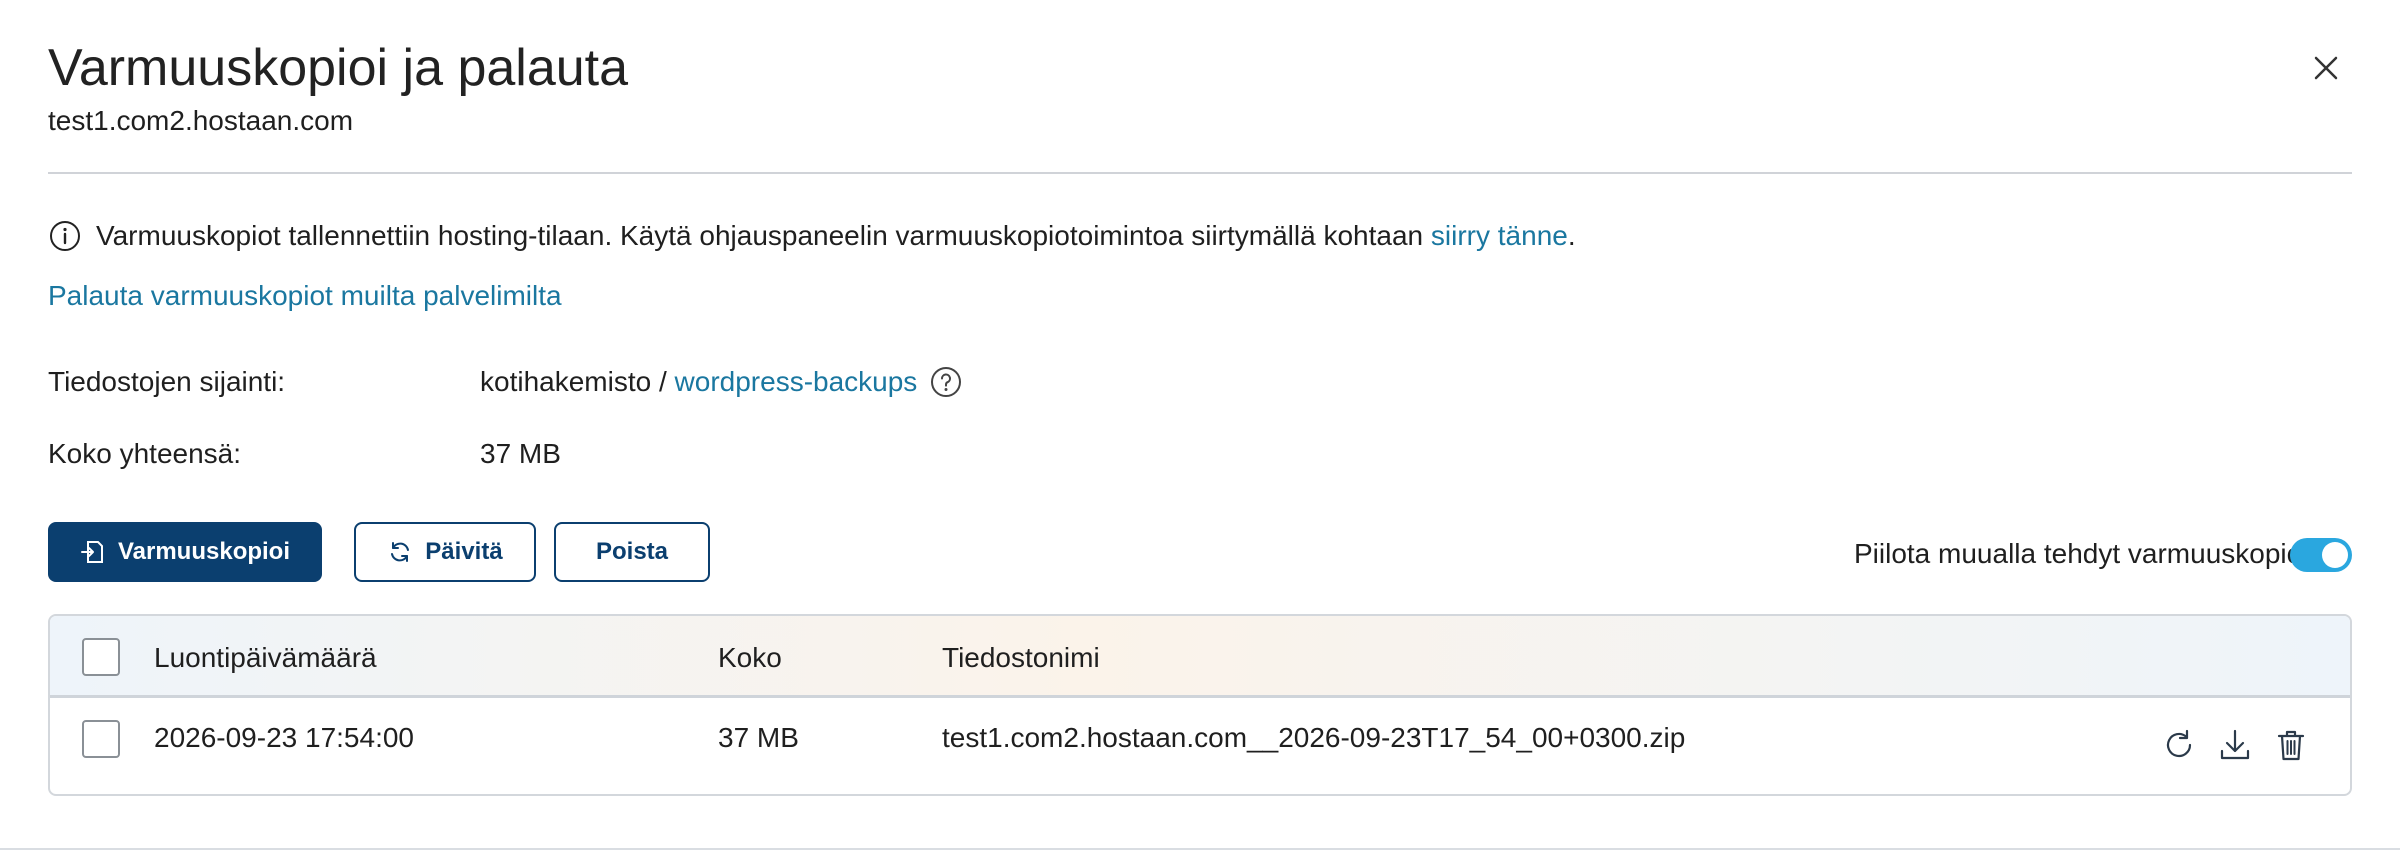  Describe the element at coordinates (2335, 555) in the screenshot. I see `toggle-knob` at that location.